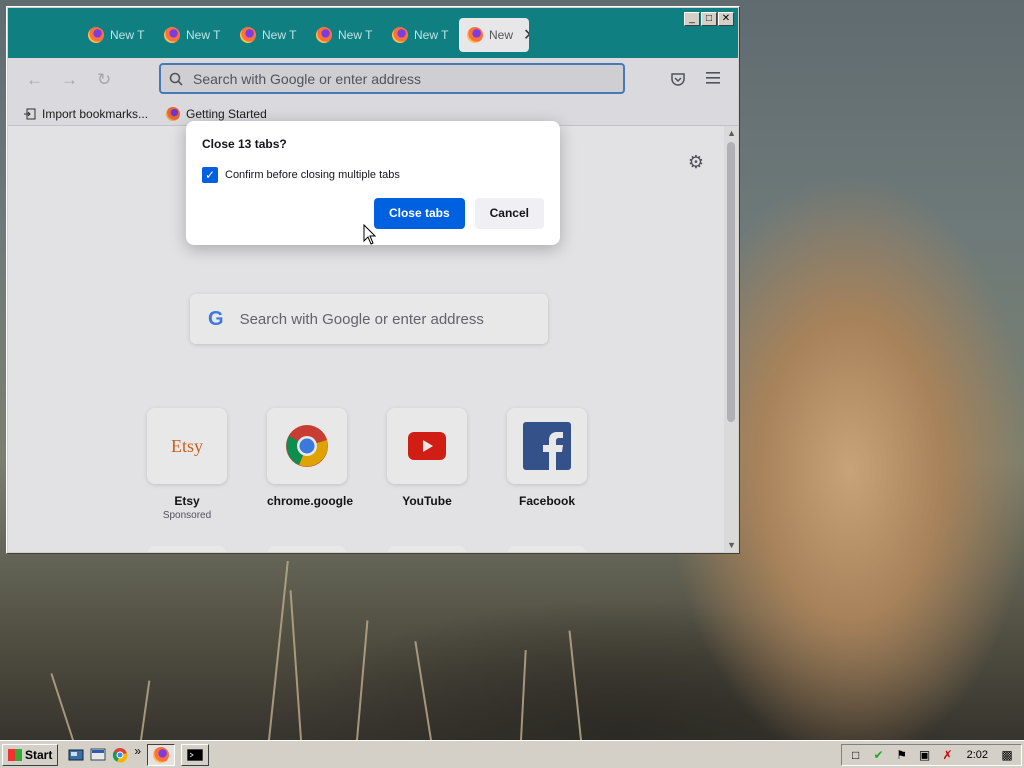 The image size is (1024, 768). What do you see at coordinates (210, 175) in the screenshot?
I see `confirm-checkbox: ✓` at bounding box center [210, 175].